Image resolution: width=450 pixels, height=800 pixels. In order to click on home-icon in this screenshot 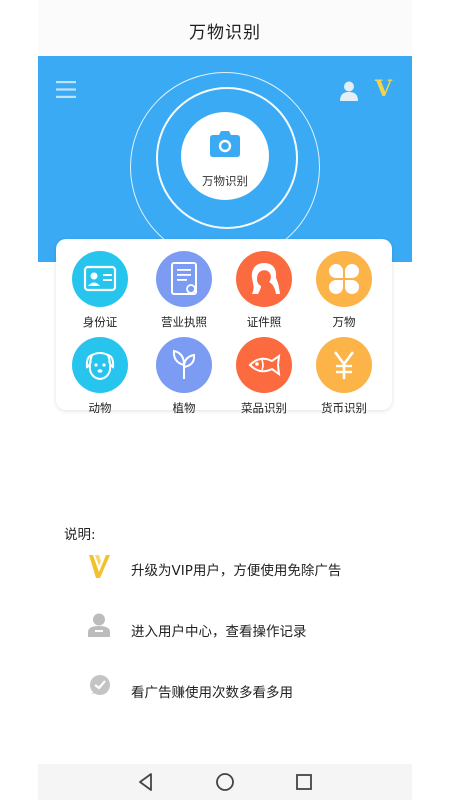, I will do `click(225, 782)`.